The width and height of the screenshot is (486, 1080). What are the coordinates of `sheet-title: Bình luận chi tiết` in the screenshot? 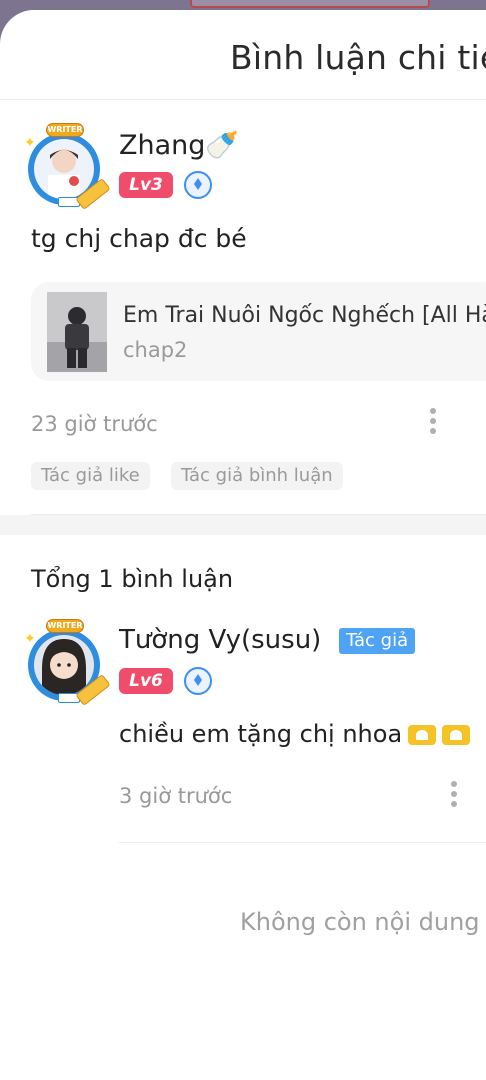 It's located at (358, 57).